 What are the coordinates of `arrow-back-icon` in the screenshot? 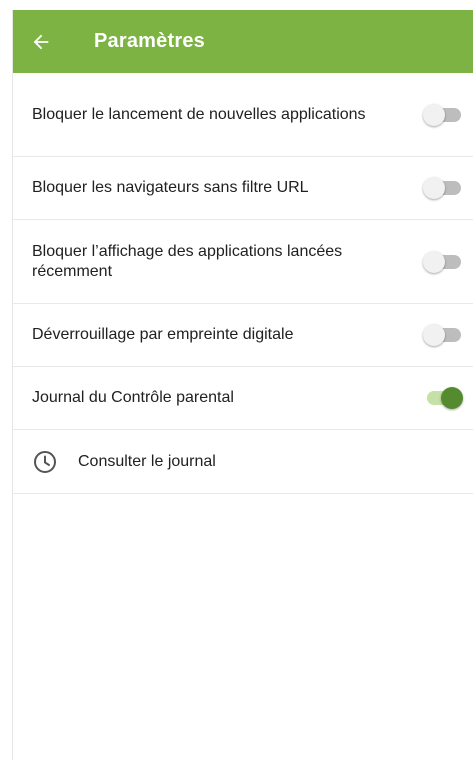 It's located at (41, 42).